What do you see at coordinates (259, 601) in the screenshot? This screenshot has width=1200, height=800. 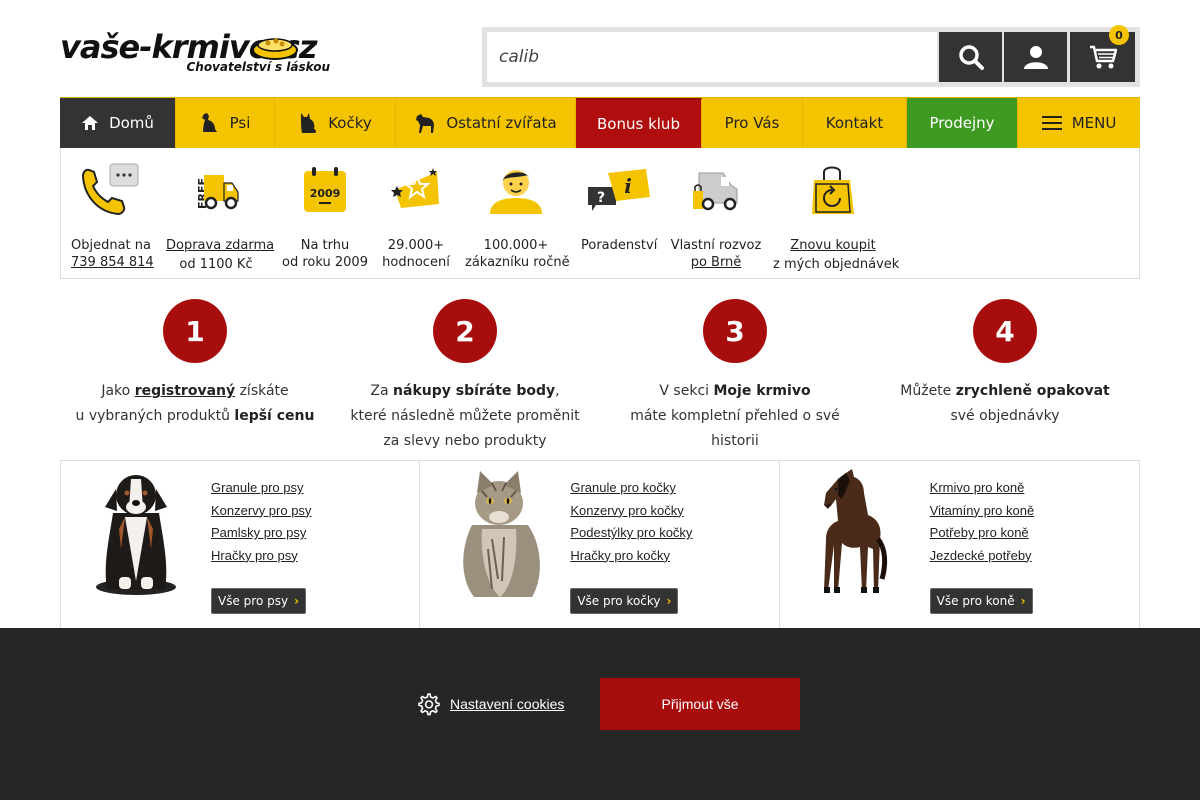 I see `all-for-dogs-button: Vše pro psy ›` at bounding box center [259, 601].